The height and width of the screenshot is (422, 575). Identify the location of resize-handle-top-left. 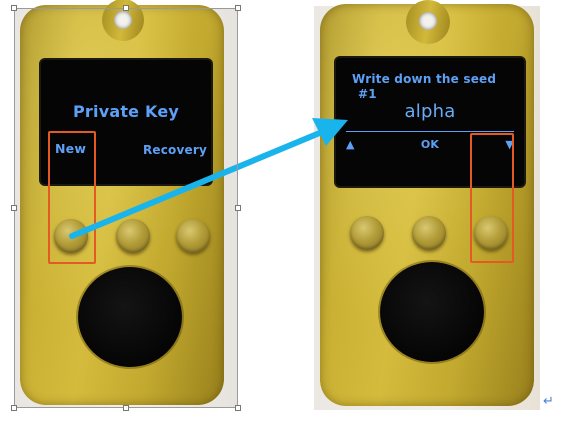
(14, 8).